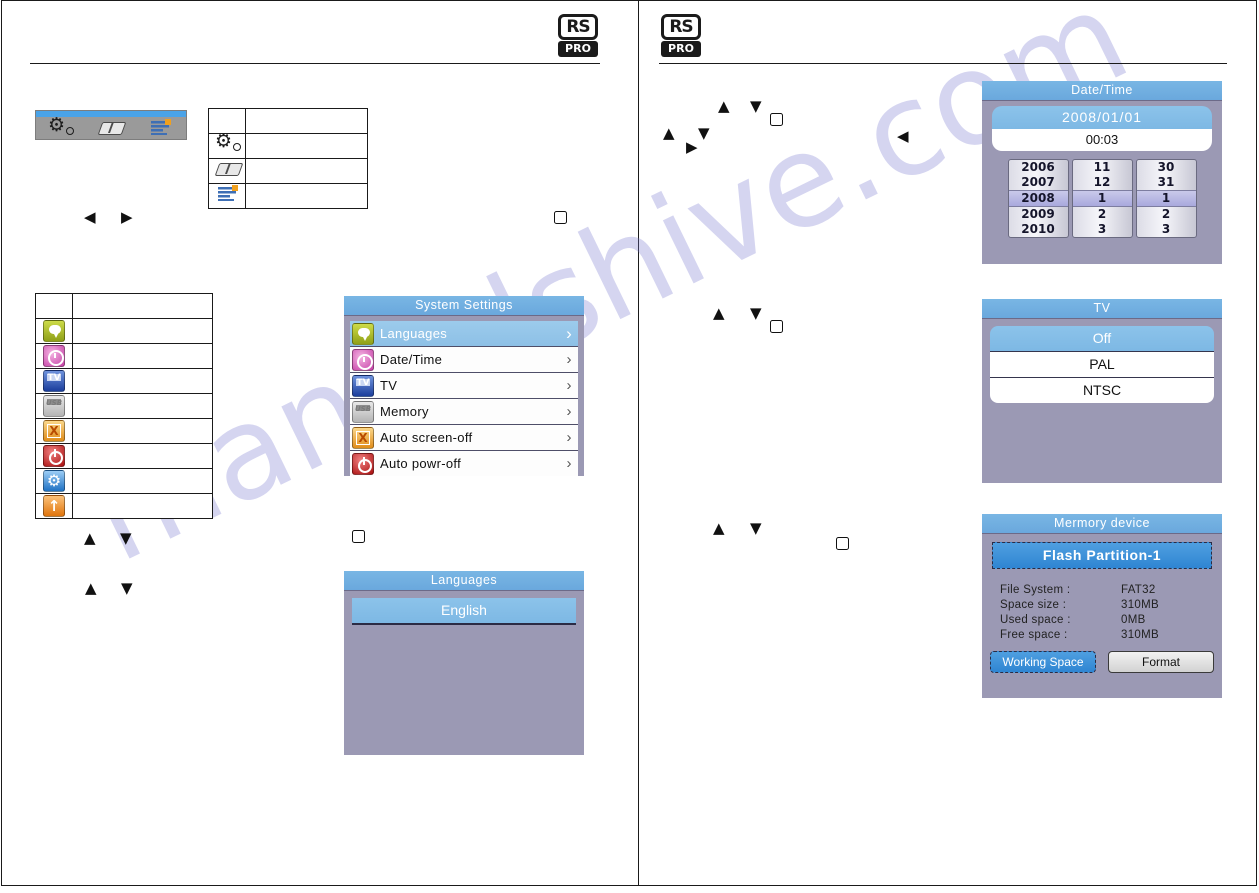 This screenshot has width=1259, height=893. Describe the element at coordinates (411, 359) in the screenshot. I see `menu-item-label: Date/Time` at that location.